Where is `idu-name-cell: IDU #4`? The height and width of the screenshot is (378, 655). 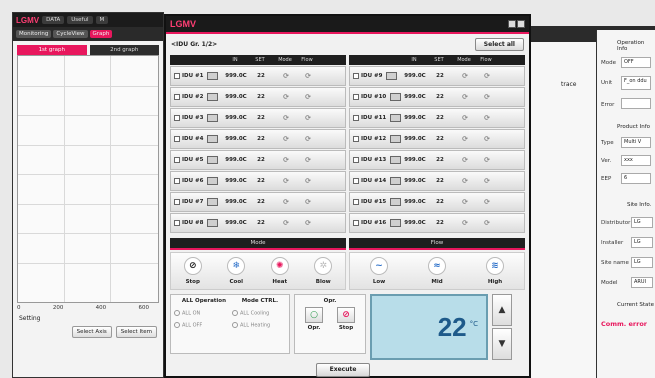 idu-name-cell: IDU #4 is located at coordinates (197, 139).